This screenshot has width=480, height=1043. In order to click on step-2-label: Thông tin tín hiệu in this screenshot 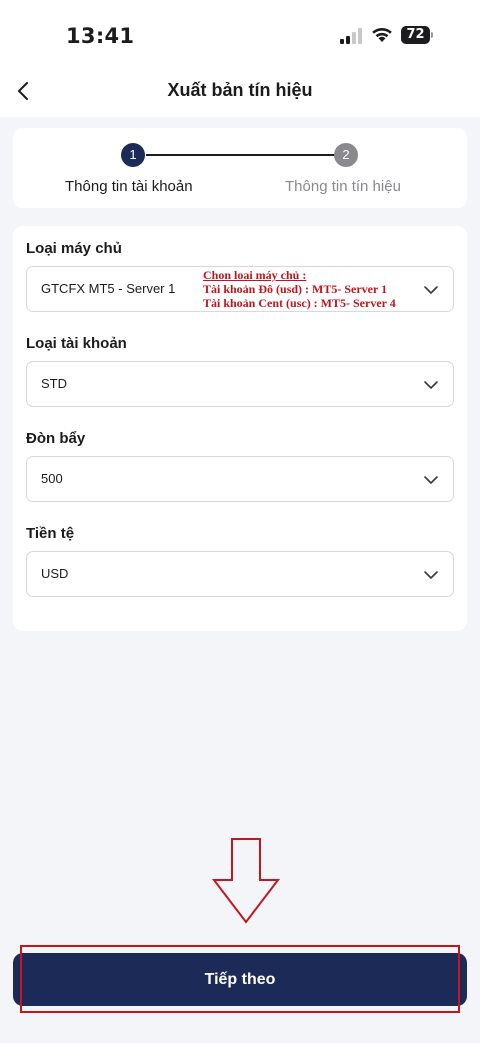, I will do `click(343, 186)`.